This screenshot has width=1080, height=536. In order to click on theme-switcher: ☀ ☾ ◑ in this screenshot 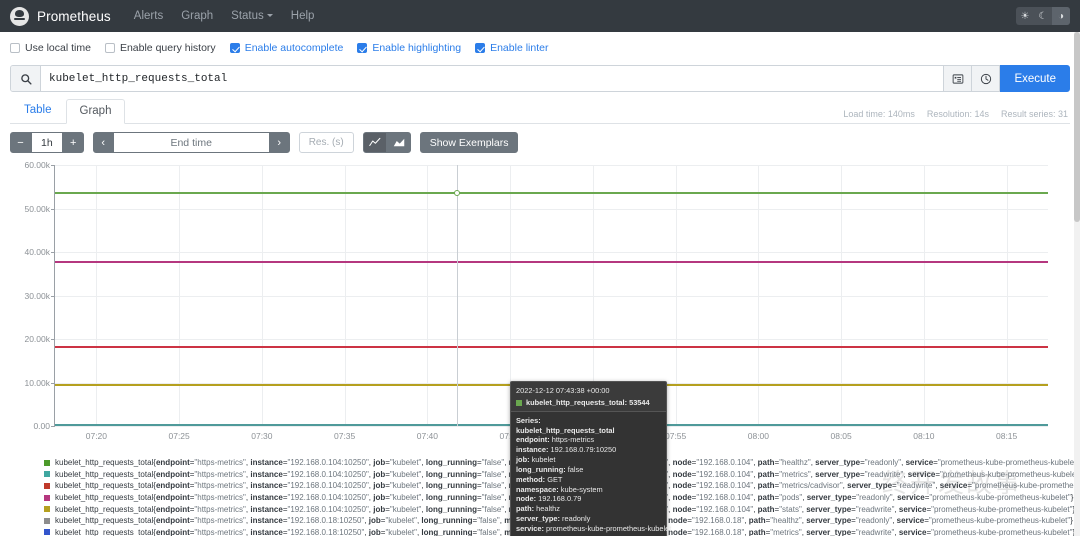, I will do `click(1043, 16)`.